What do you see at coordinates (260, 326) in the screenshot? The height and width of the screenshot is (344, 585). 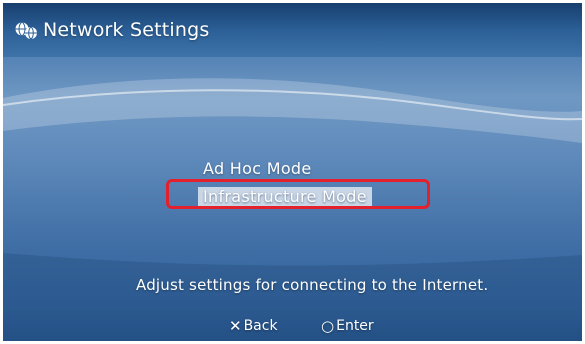 I see `back-label: Back` at bounding box center [260, 326].